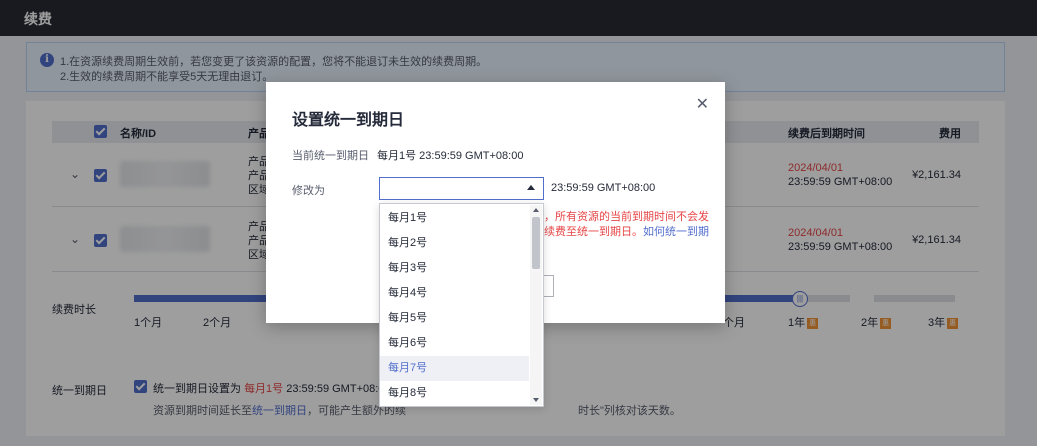 The image size is (1037, 446). Describe the element at coordinates (450, 156) in the screenshot. I see `current-value: 每月1号 23:59:59 GMT+08:00` at that location.